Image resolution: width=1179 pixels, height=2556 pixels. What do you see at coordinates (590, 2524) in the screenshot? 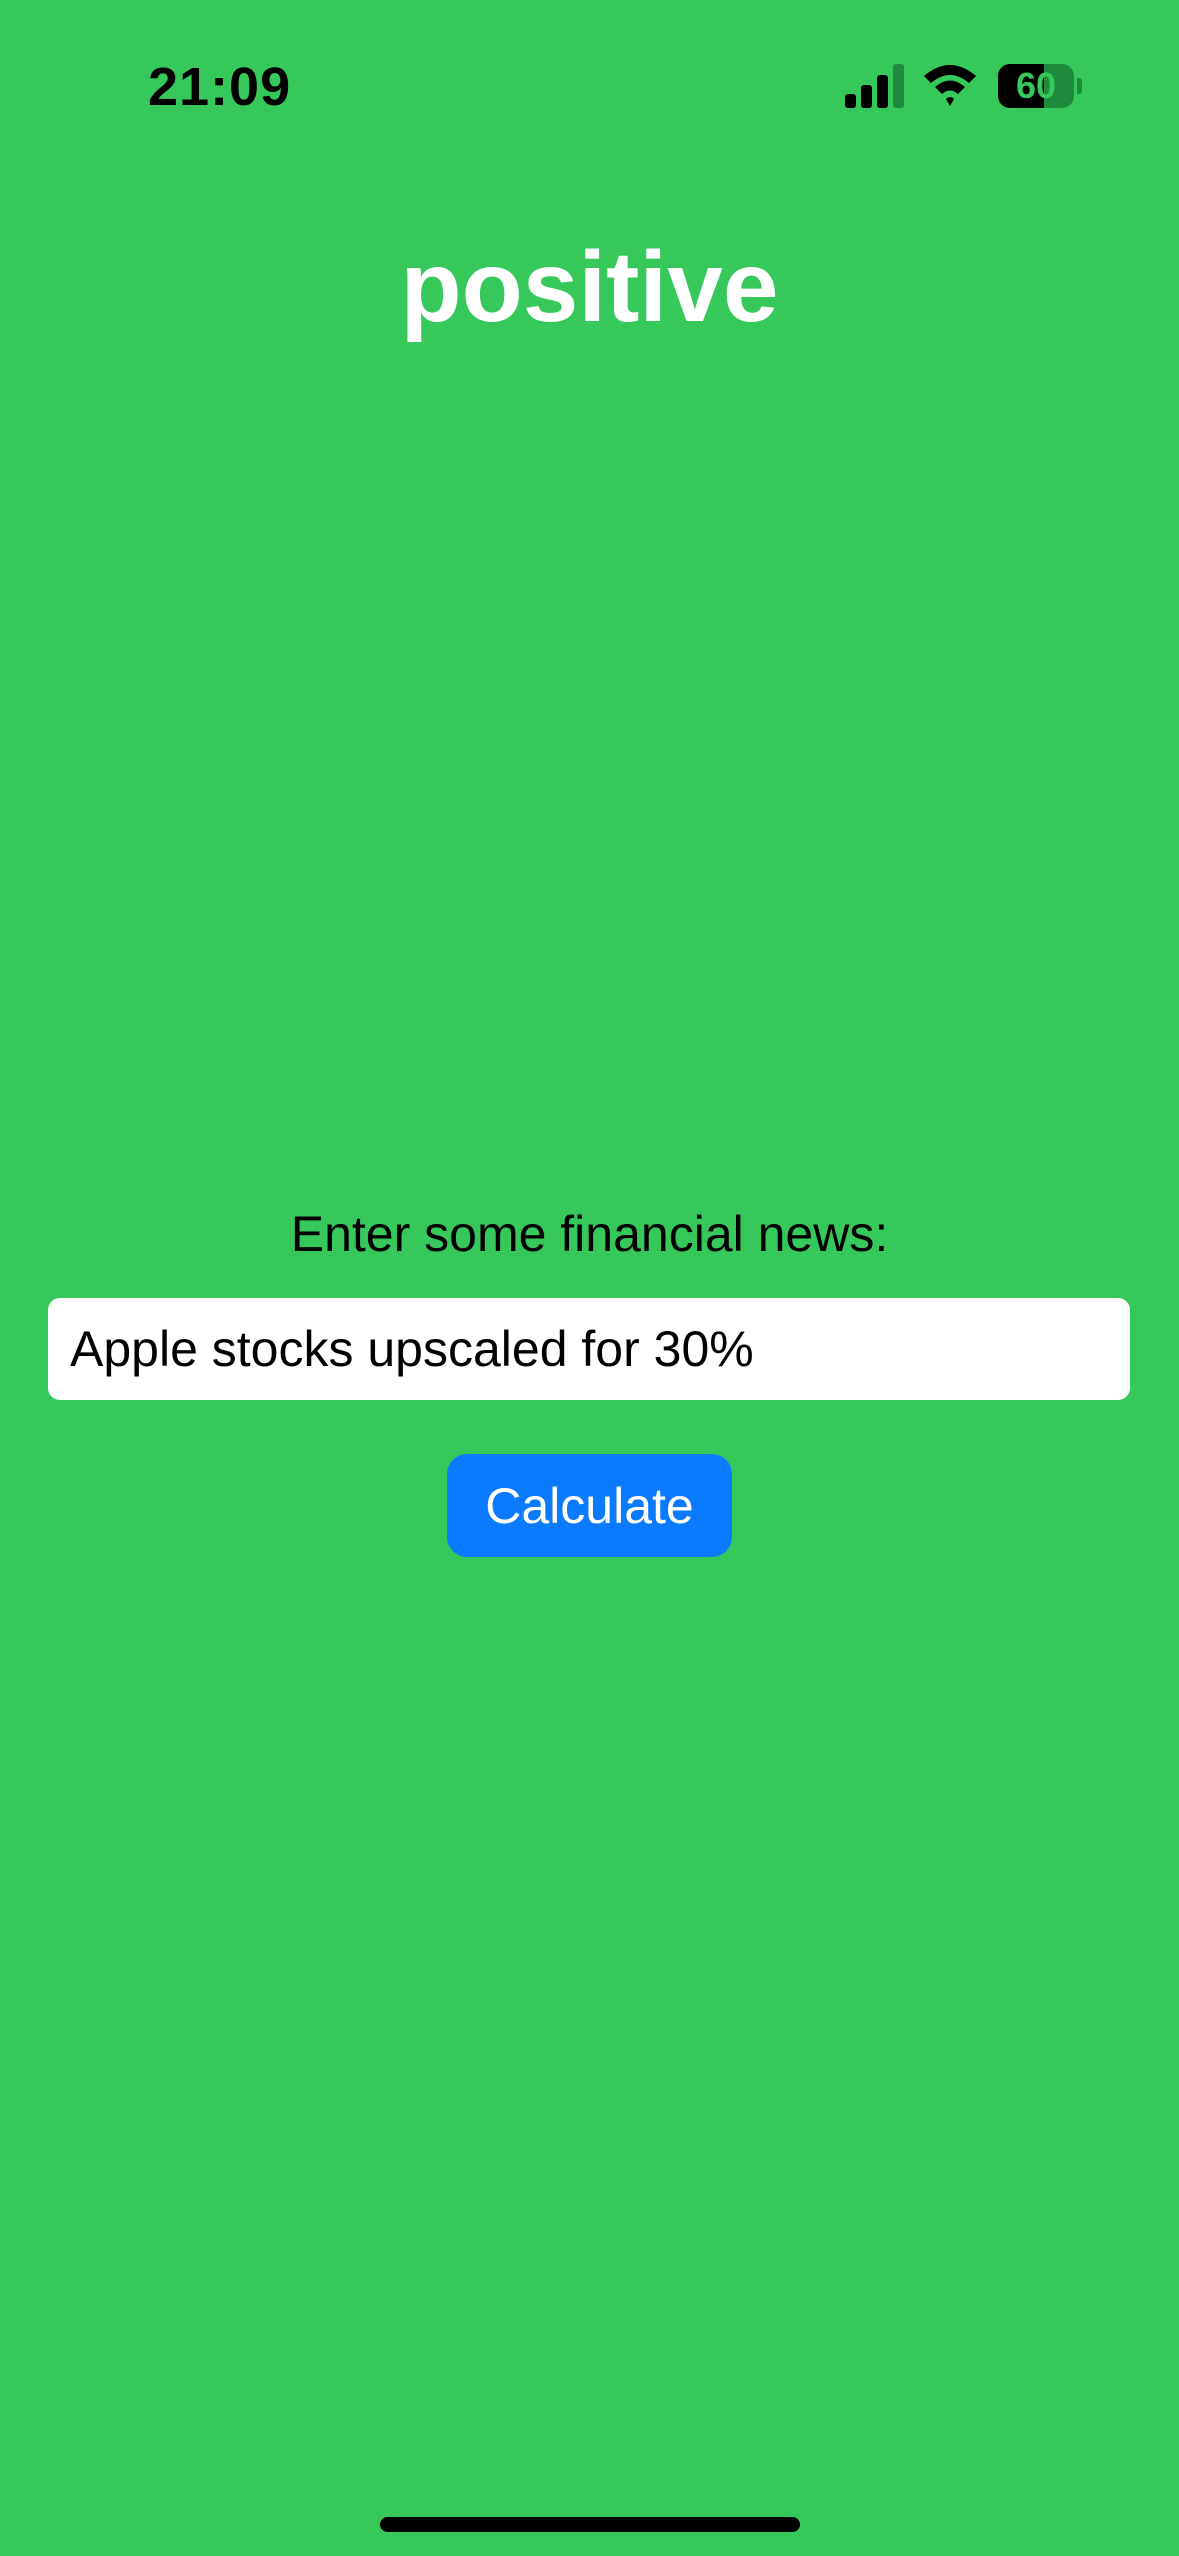
I see `home-indicator` at bounding box center [590, 2524].